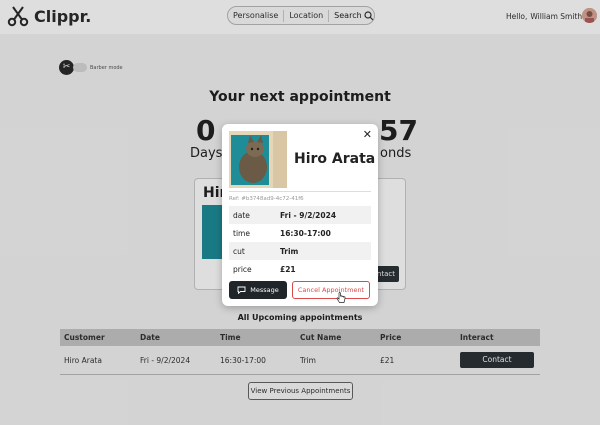 This screenshot has height=425, width=600. Describe the element at coordinates (264, 290) in the screenshot. I see `message-label: Message` at that location.